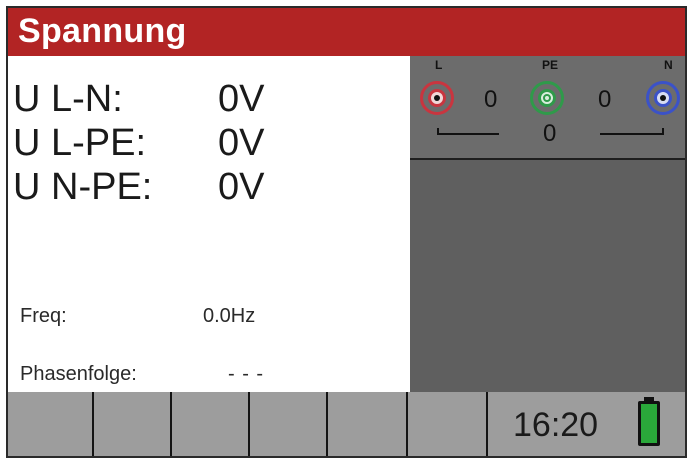  Describe the element at coordinates (43, 316) in the screenshot. I see `frequency-label: Freq:` at that location.